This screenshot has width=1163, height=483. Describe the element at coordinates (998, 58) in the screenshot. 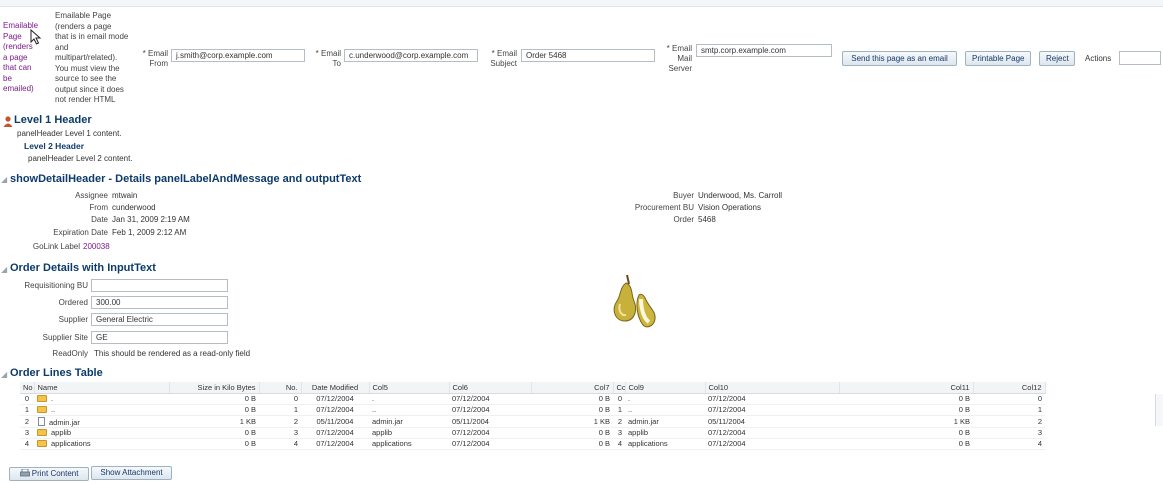

I see `printable-page-button: Printable Page` at that location.